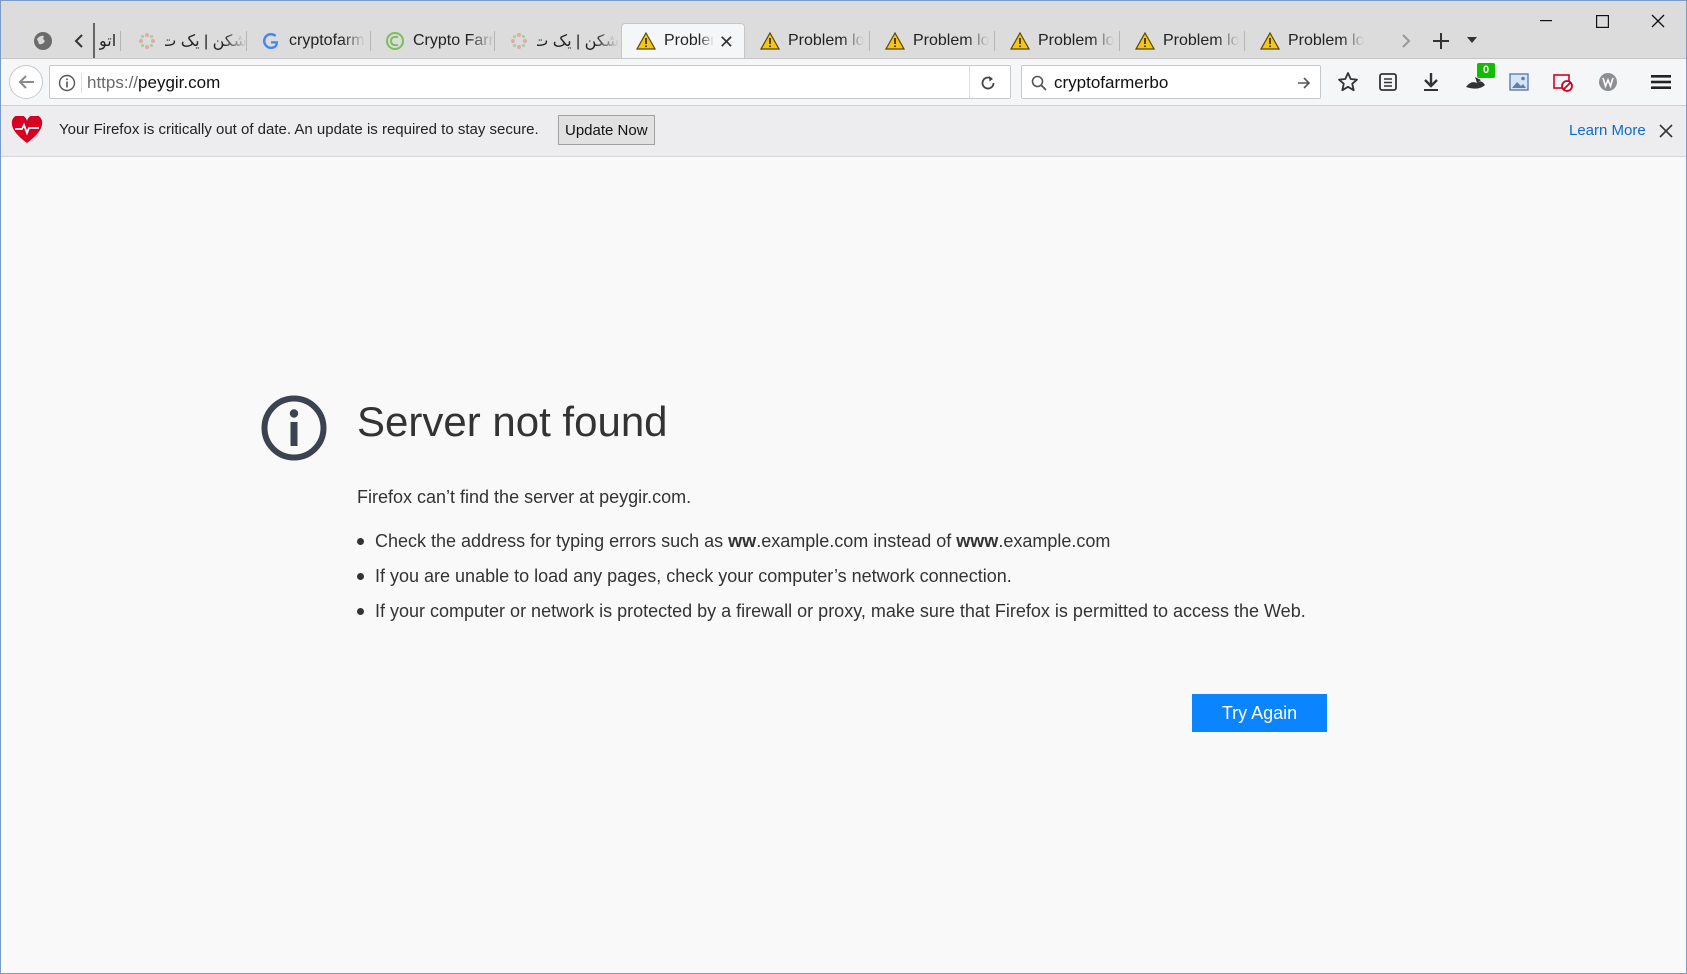 Image resolution: width=1687 pixels, height=974 pixels. Describe the element at coordinates (453, 40) in the screenshot. I see `tab-label: Crypto Farr` at that location.